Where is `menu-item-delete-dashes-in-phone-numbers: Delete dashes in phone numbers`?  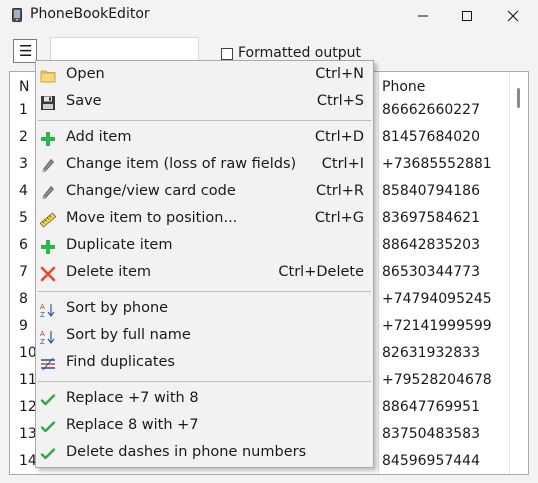
menu-item-delete-dashes-in-phone-numbers: Delete dashes in phone numbers is located at coordinates (204, 453).